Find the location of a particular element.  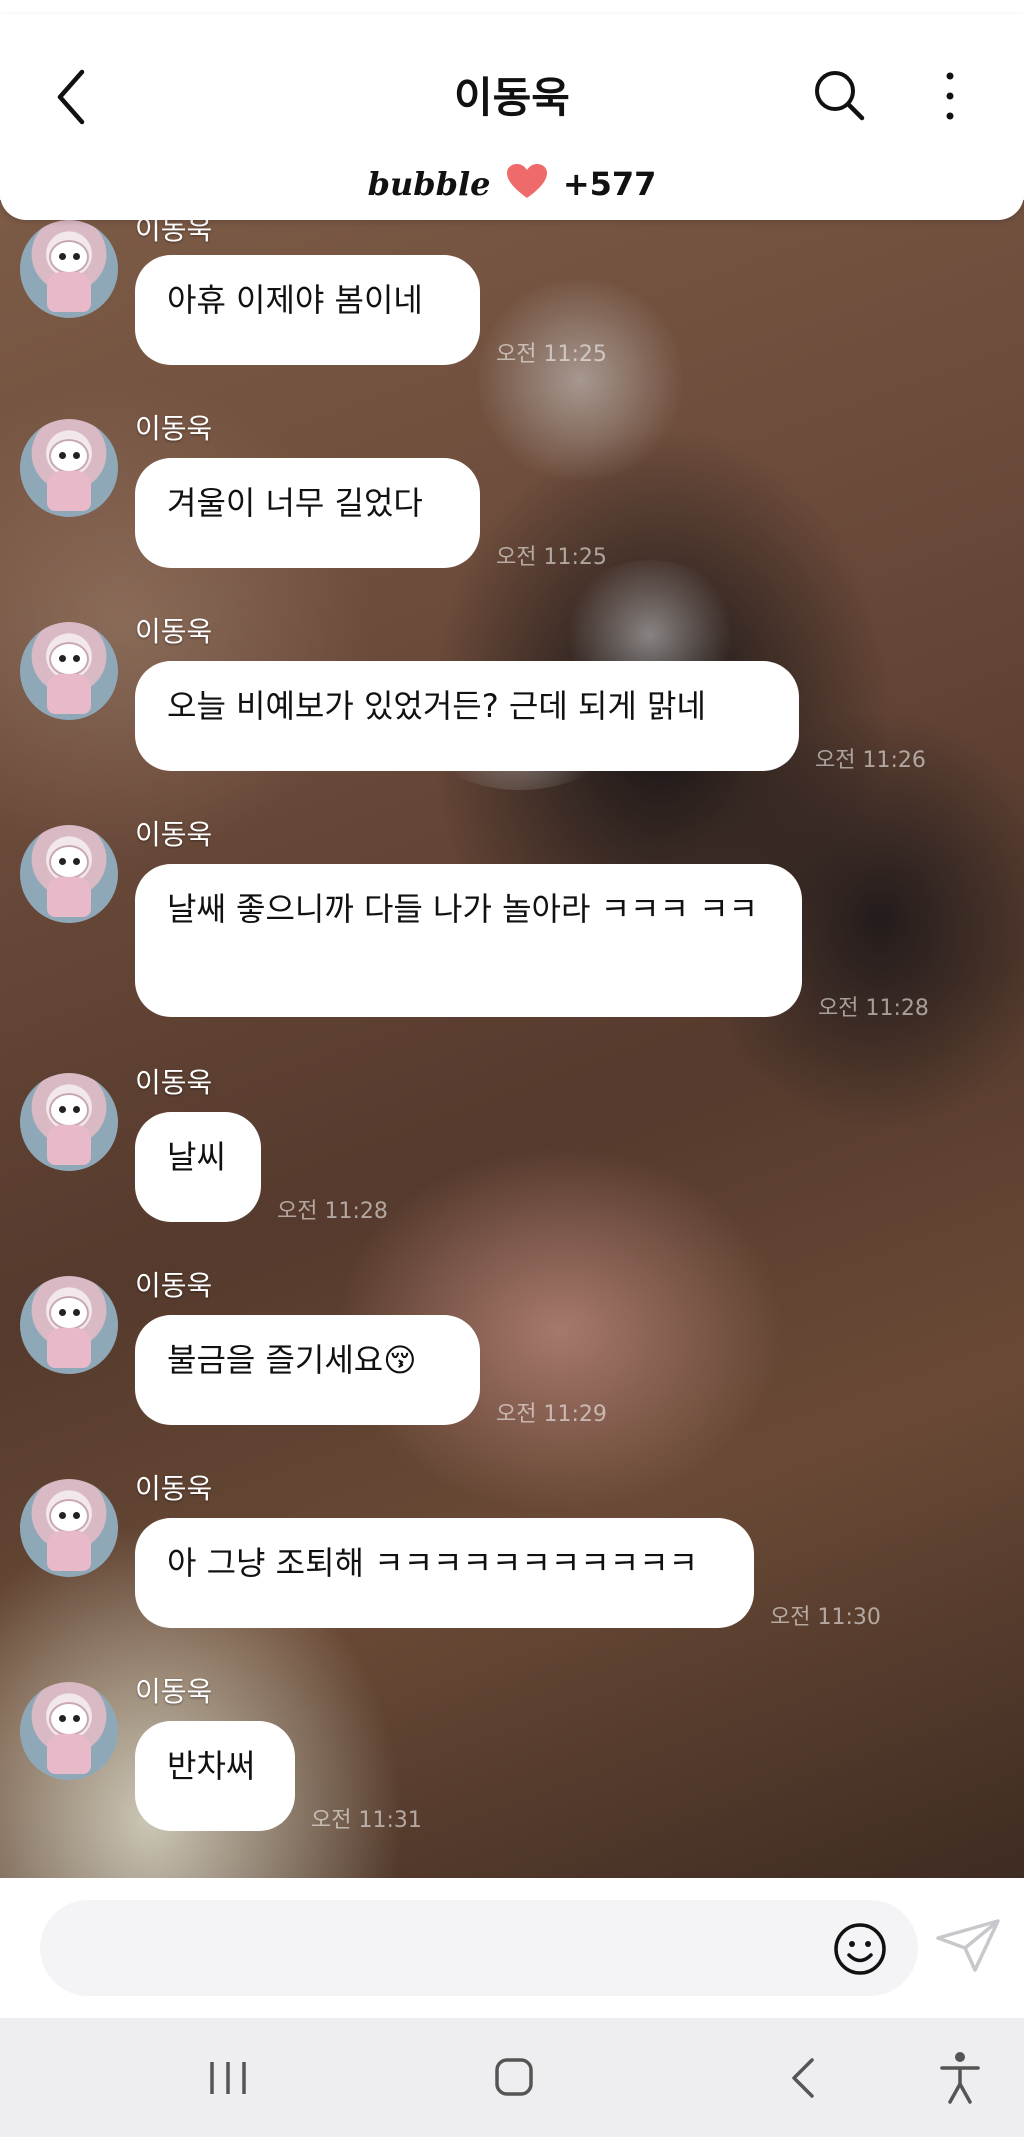

more-vertical-icon is located at coordinates (950, 96).